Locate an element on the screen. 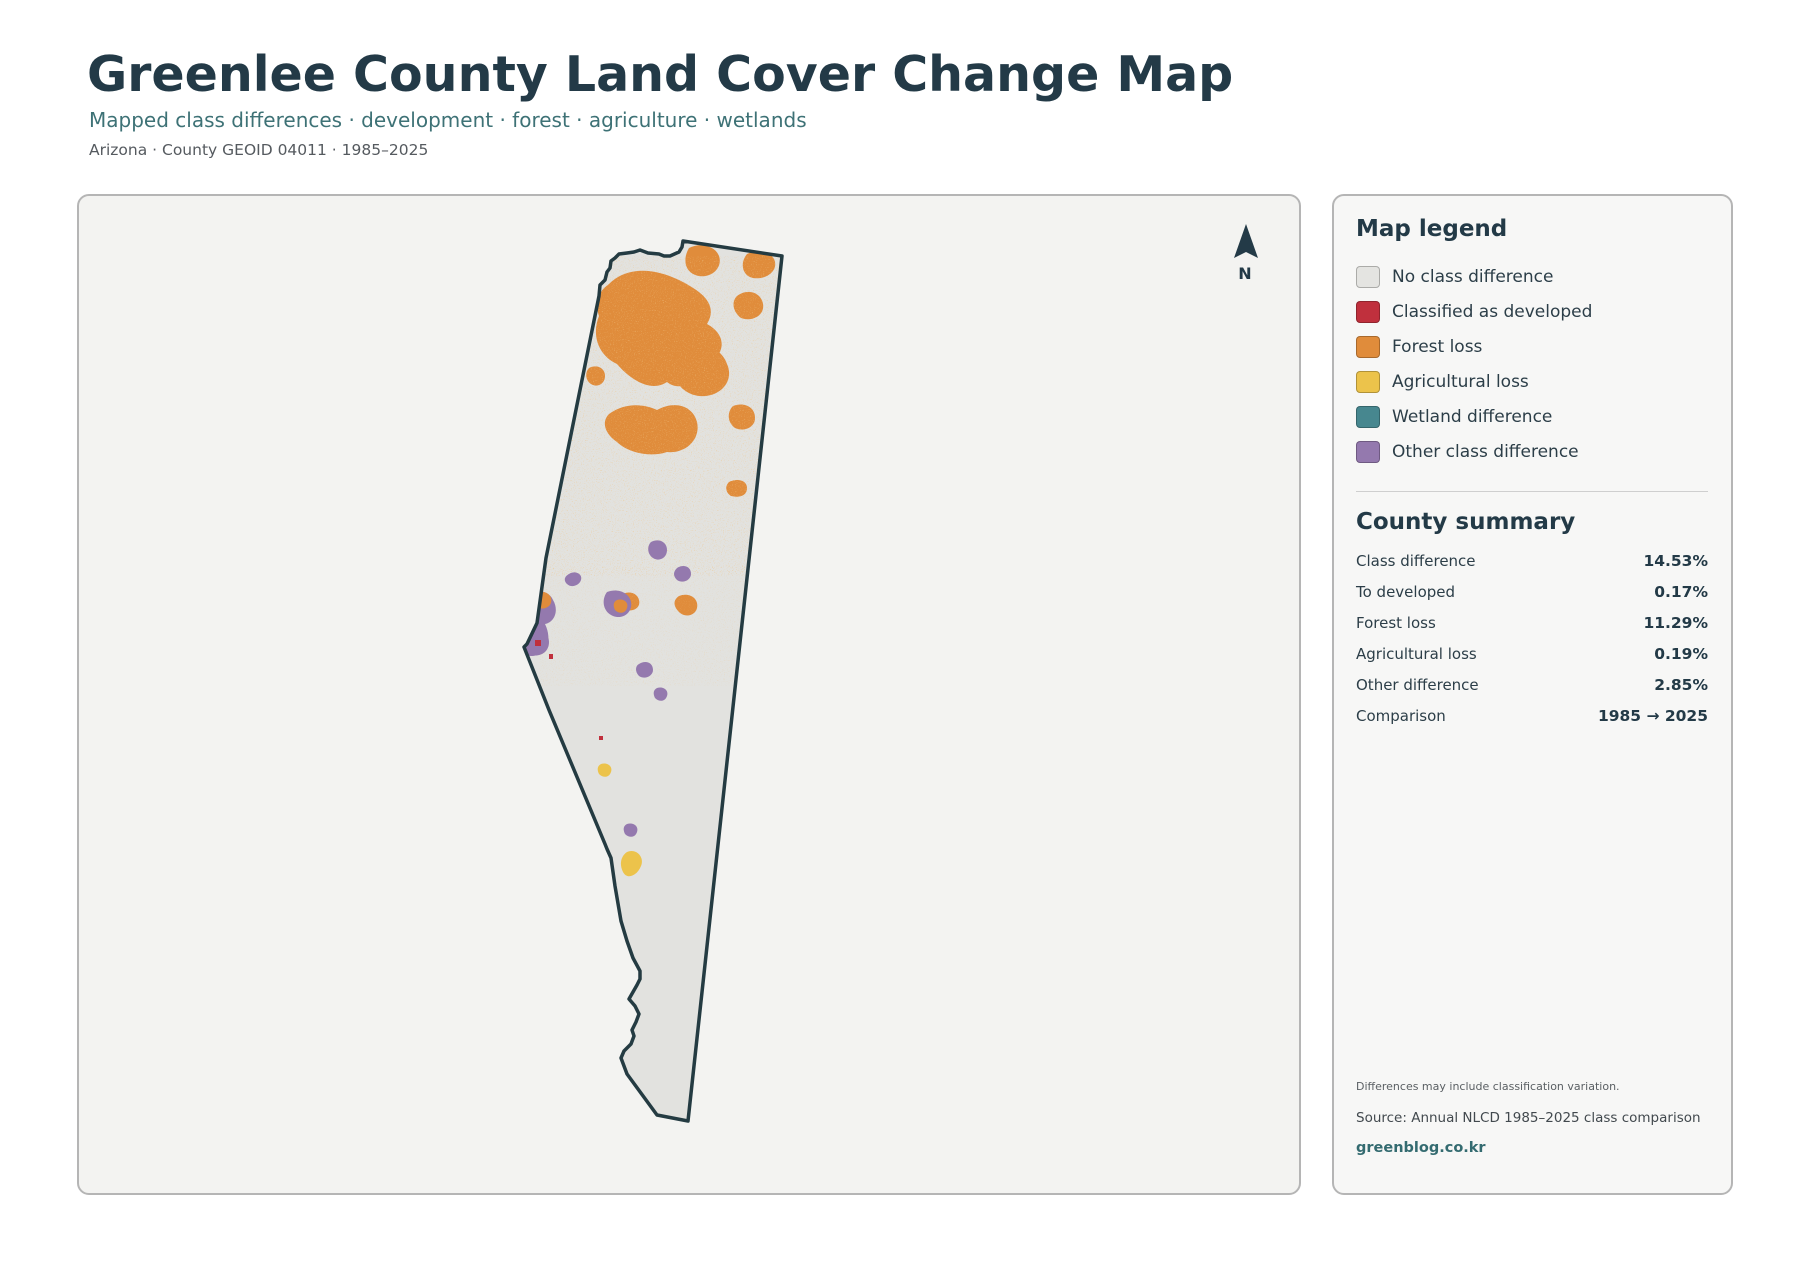 This screenshot has height=1273, width=1800. legend-item-agricultural-loss: Agricultural loss is located at coordinates (1442, 382).